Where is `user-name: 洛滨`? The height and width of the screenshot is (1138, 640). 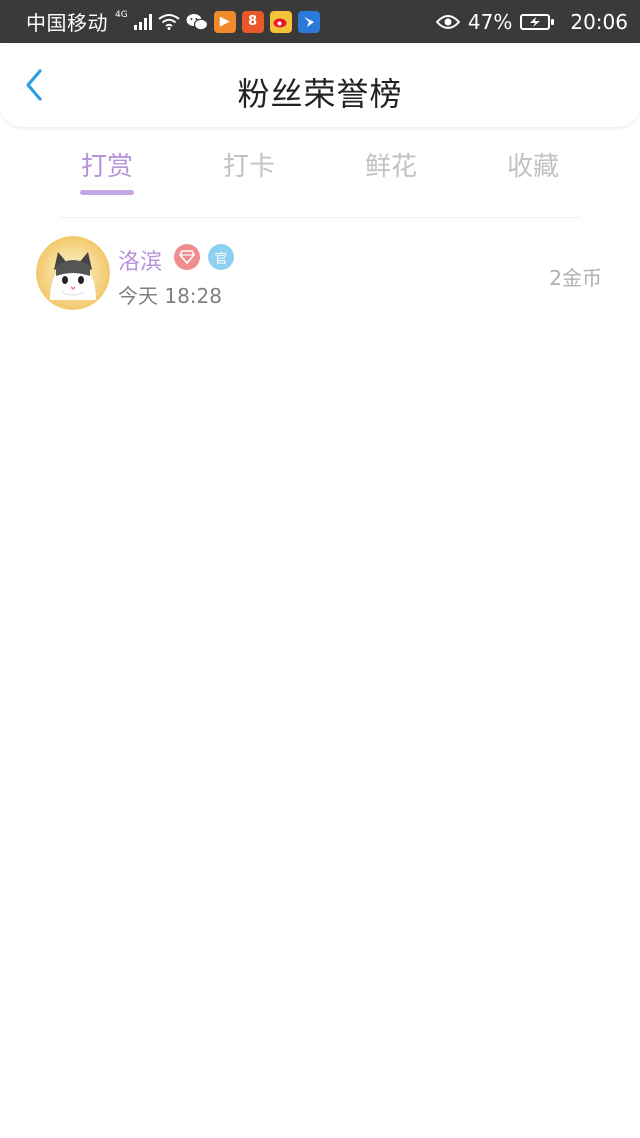
user-name: 洛滨 is located at coordinates (140, 260).